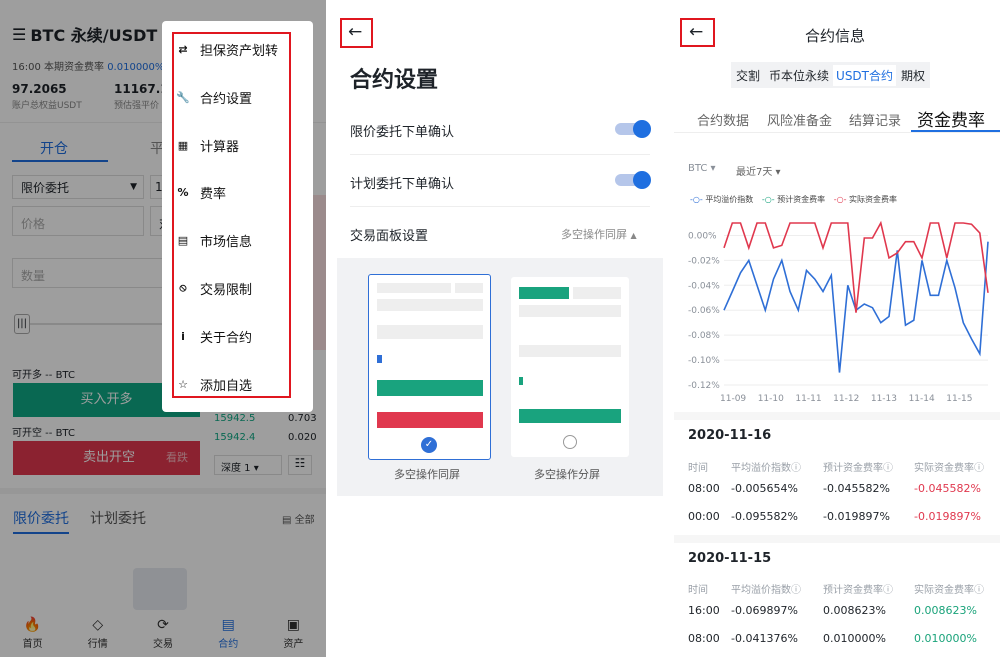 This screenshot has width=1000, height=657. What do you see at coordinates (764, 638) in the screenshot?
I see `table-cell-premium: -0.041376%` at bounding box center [764, 638].